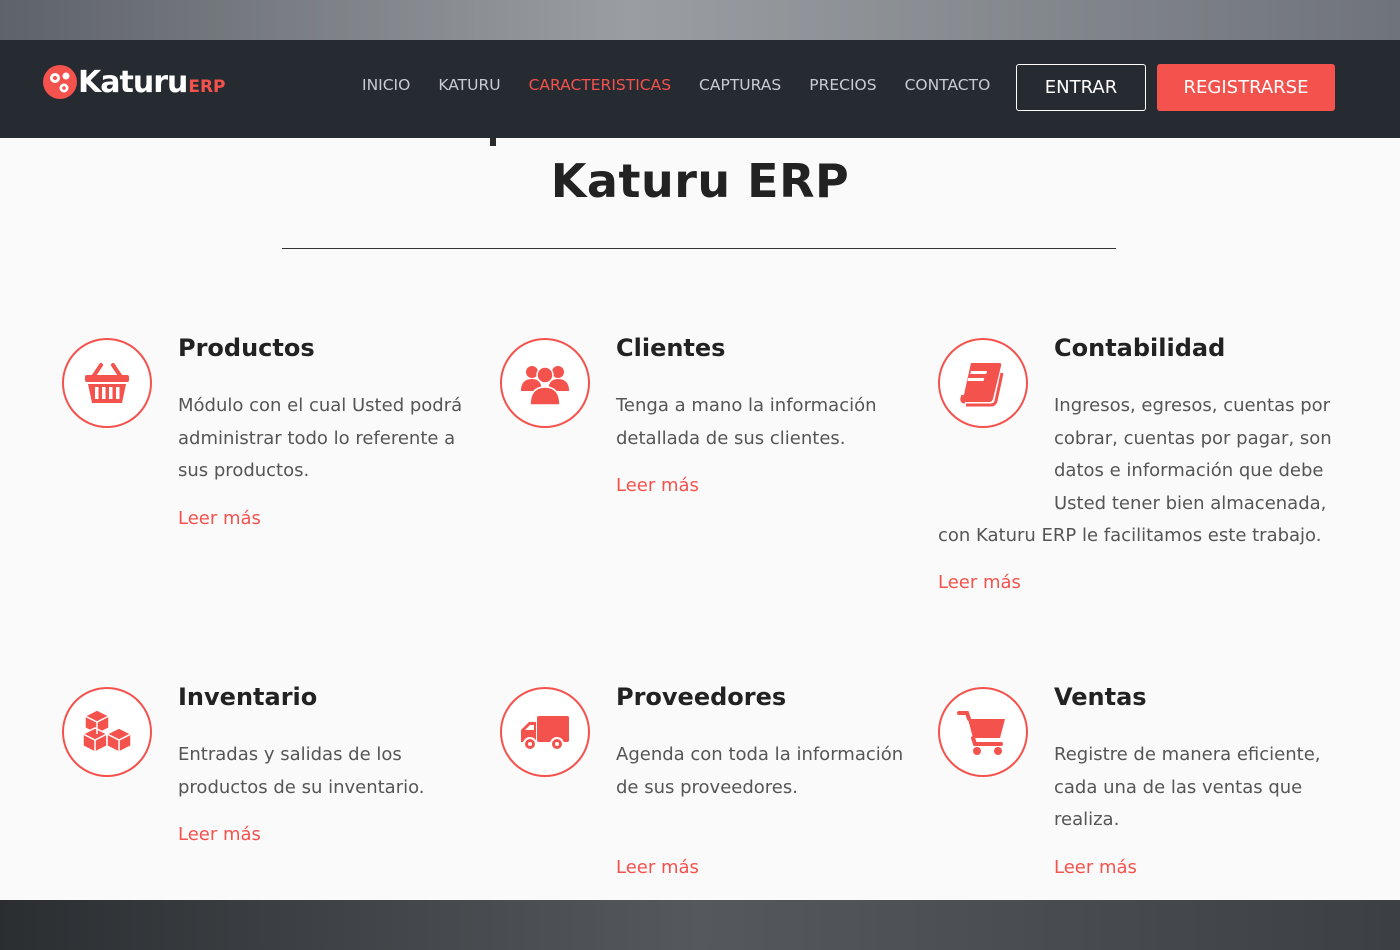 The width and height of the screenshot is (1400, 950). I want to click on feature-title: Contabilidad, so click(1140, 348).